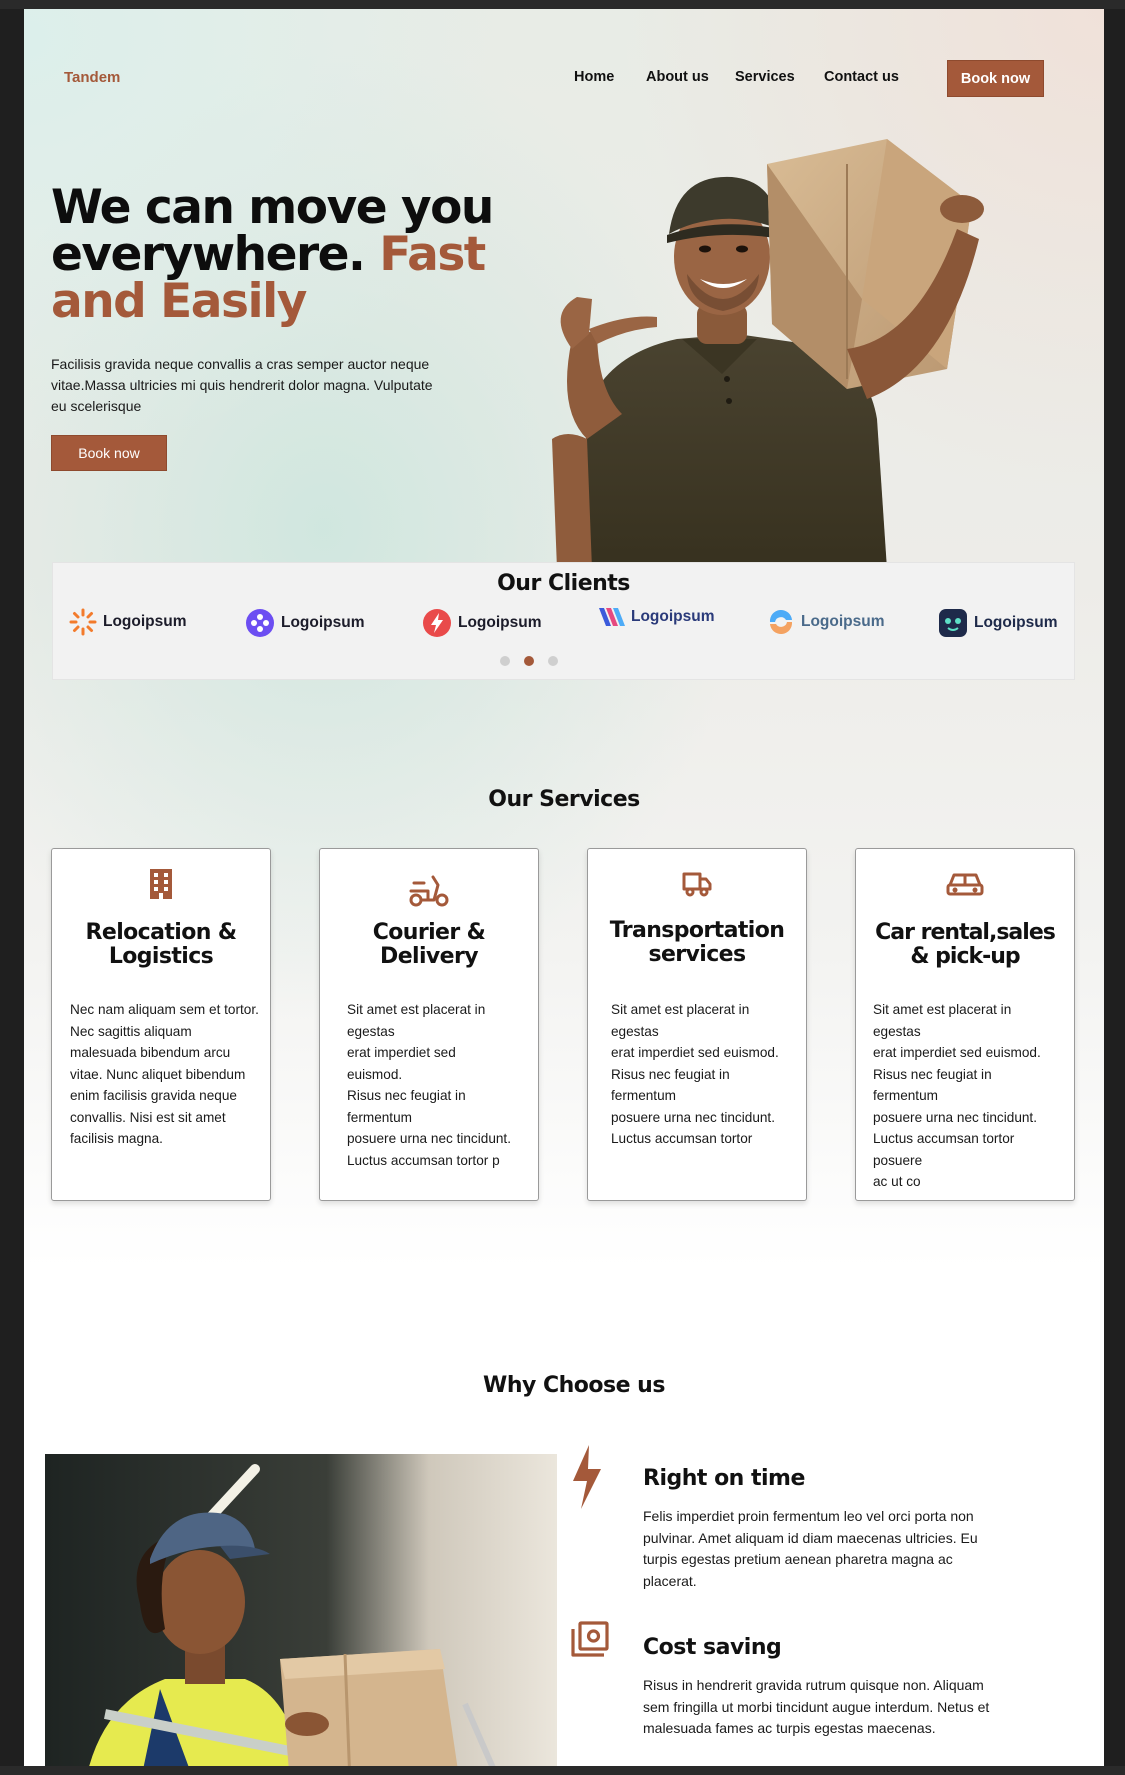 The width and height of the screenshot is (1125, 1775). I want to click on nav-book-now-button: Book now, so click(995, 78).